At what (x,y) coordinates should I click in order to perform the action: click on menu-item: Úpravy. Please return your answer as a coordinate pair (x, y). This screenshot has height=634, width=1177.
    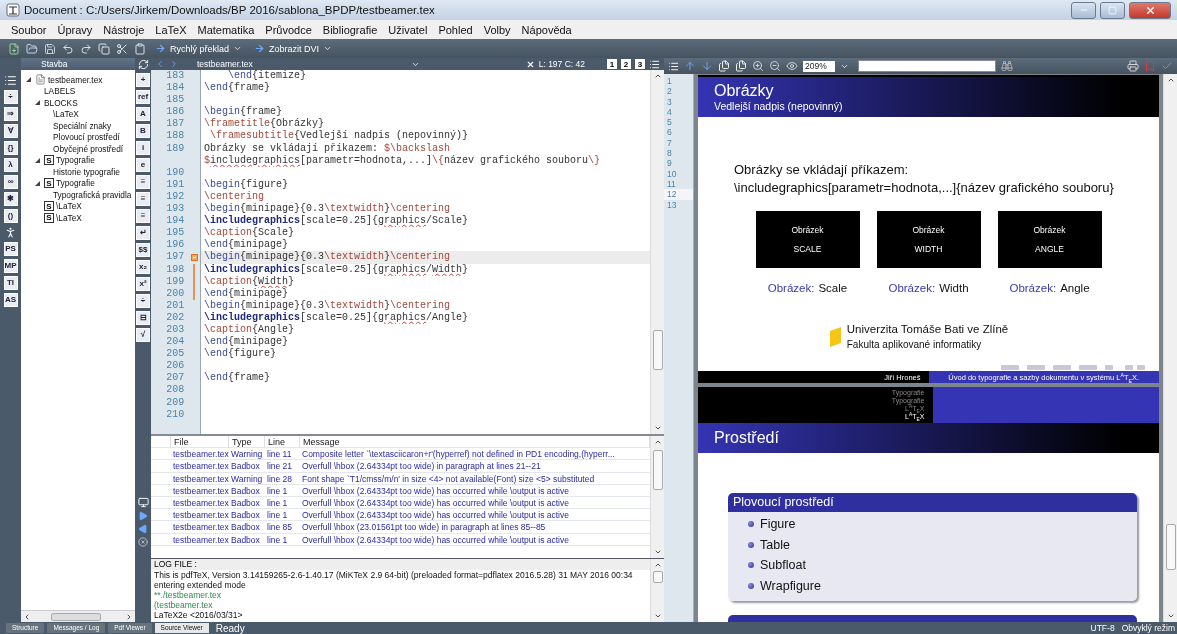
    Looking at the image, I should click on (75, 29).